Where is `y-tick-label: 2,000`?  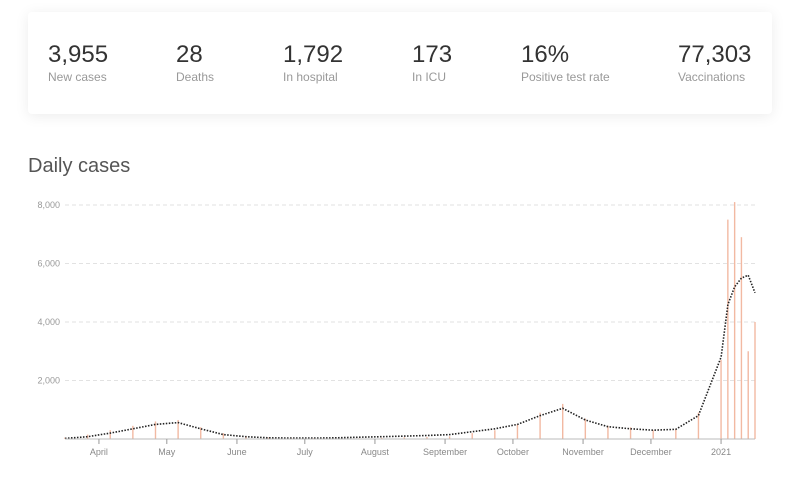 y-tick-label: 2,000 is located at coordinates (48, 381).